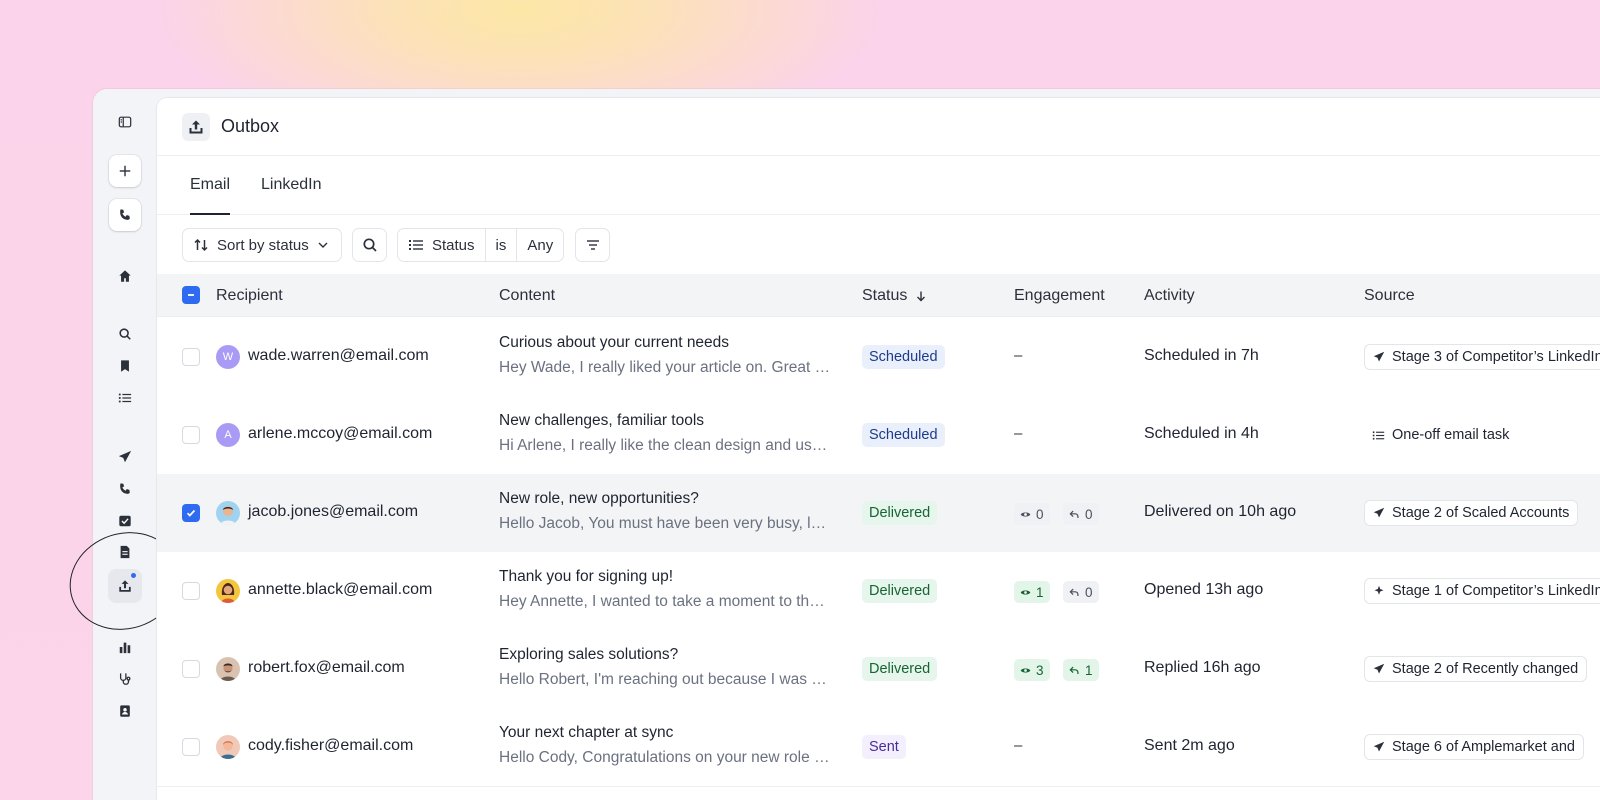 The height and width of the screenshot is (800, 1600). Describe the element at coordinates (125, 366) in the screenshot. I see `bookmark-icon` at that location.